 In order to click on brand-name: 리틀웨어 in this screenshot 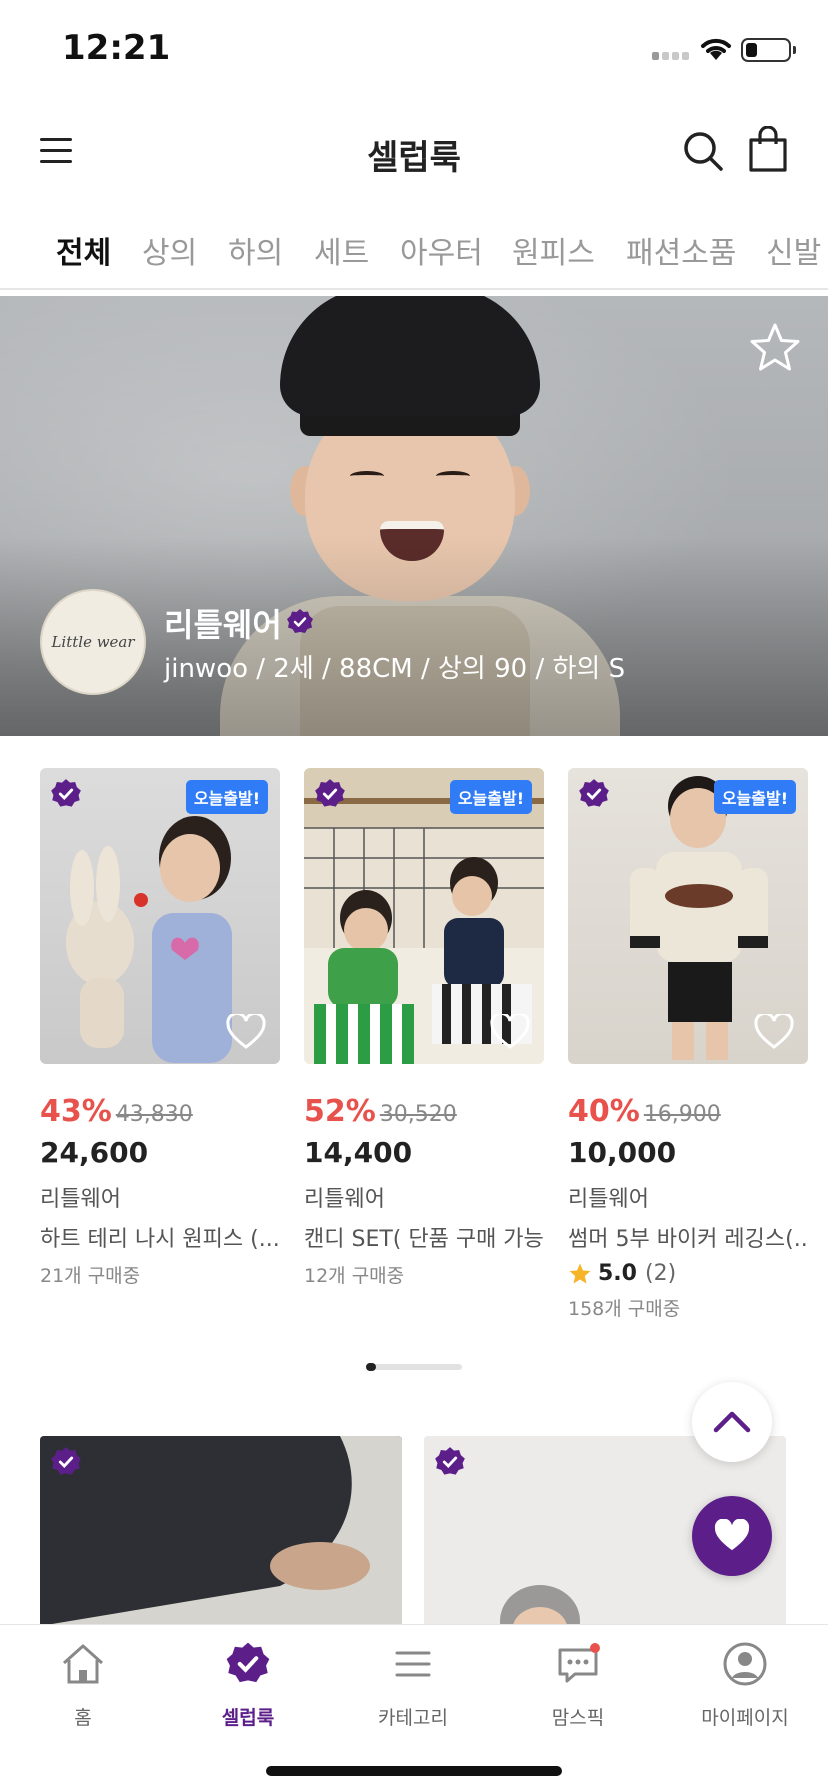, I will do `click(223, 623)`.